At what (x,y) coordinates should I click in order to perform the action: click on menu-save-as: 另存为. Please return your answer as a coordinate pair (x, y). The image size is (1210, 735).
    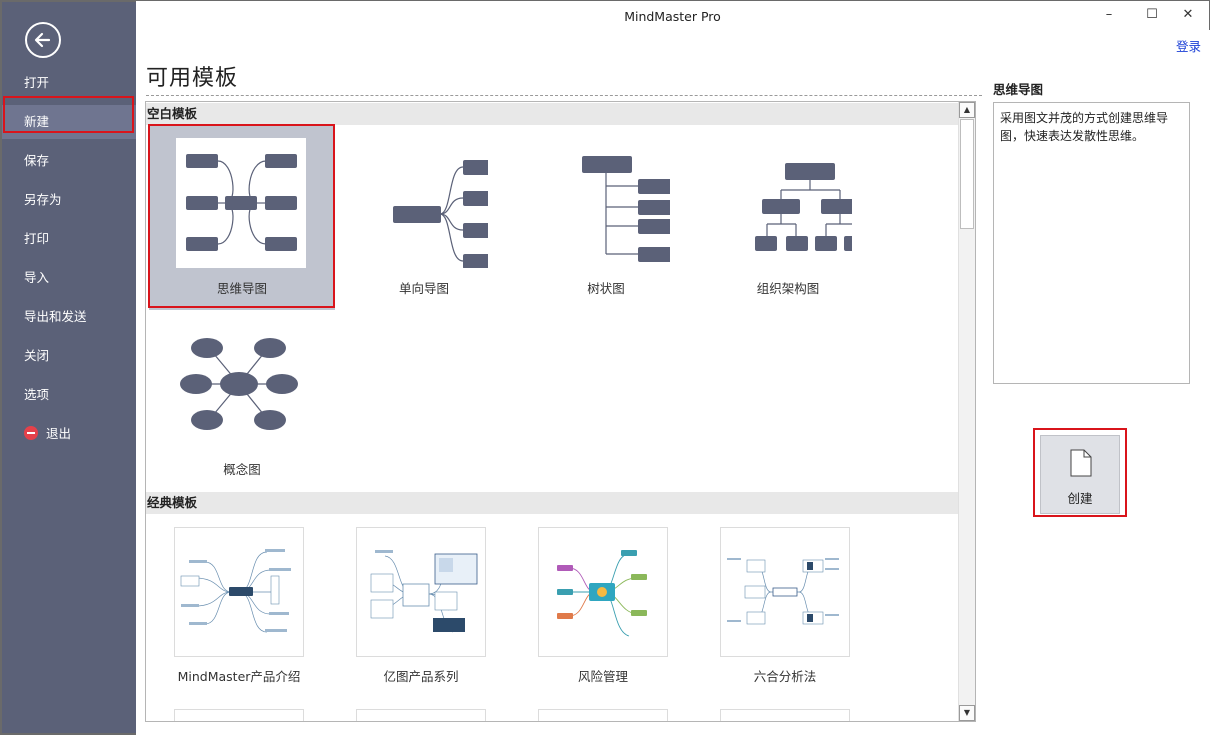
    Looking at the image, I should click on (69, 200).